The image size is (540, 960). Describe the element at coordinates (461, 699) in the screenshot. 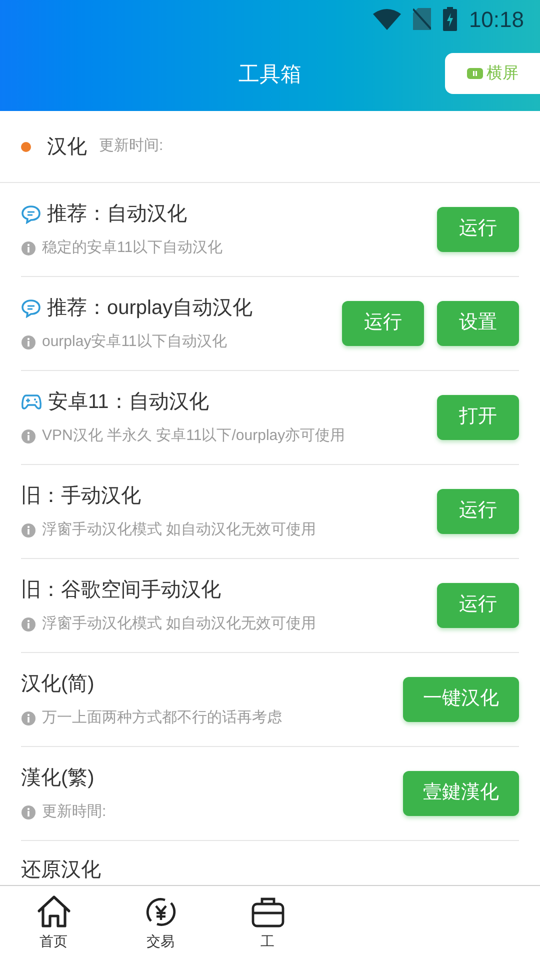

I see `action-button: 一键汉化` at that location.